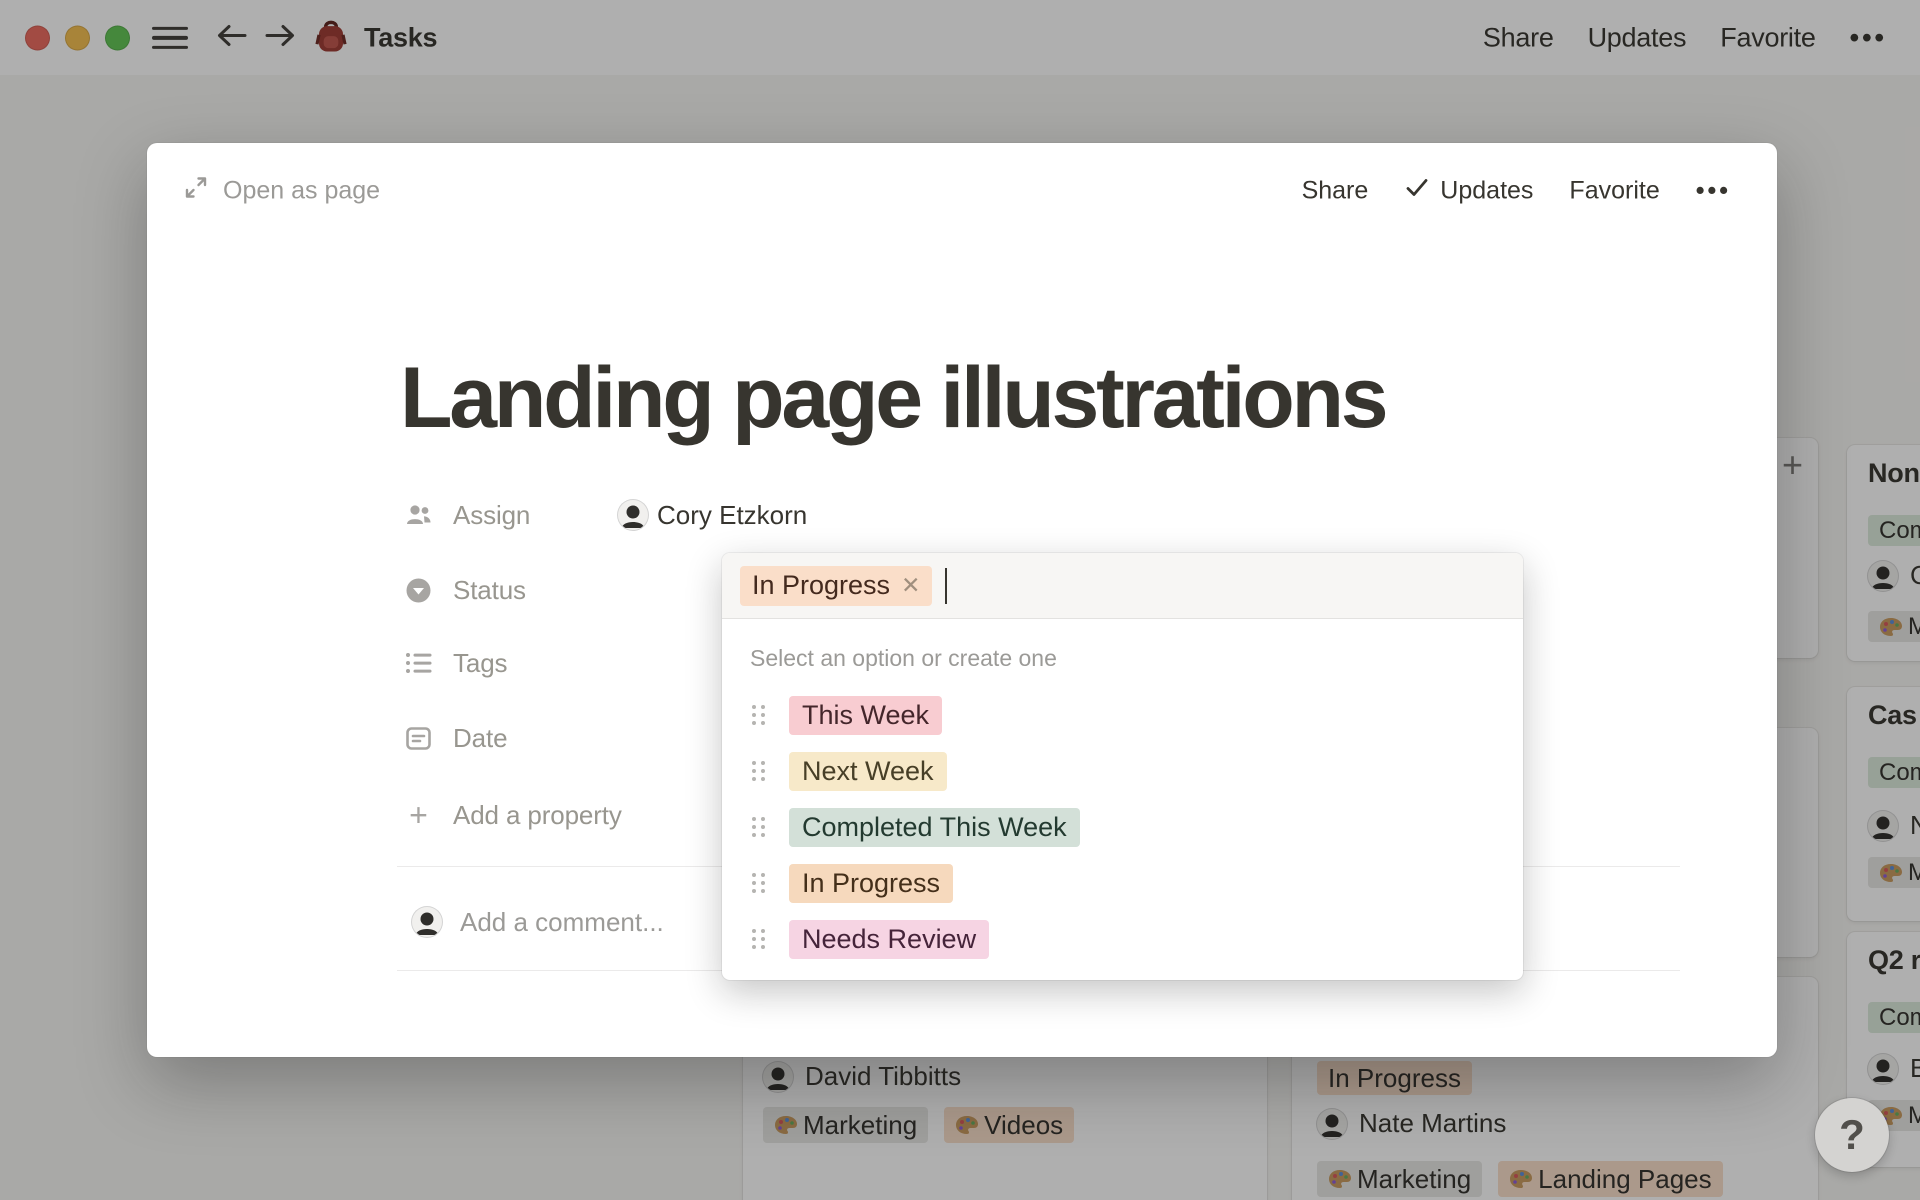 The height and width of the screenshot is (1200, 1920). I want to click on property-value-assign: Cory Etzkorn, so click(712, 515).